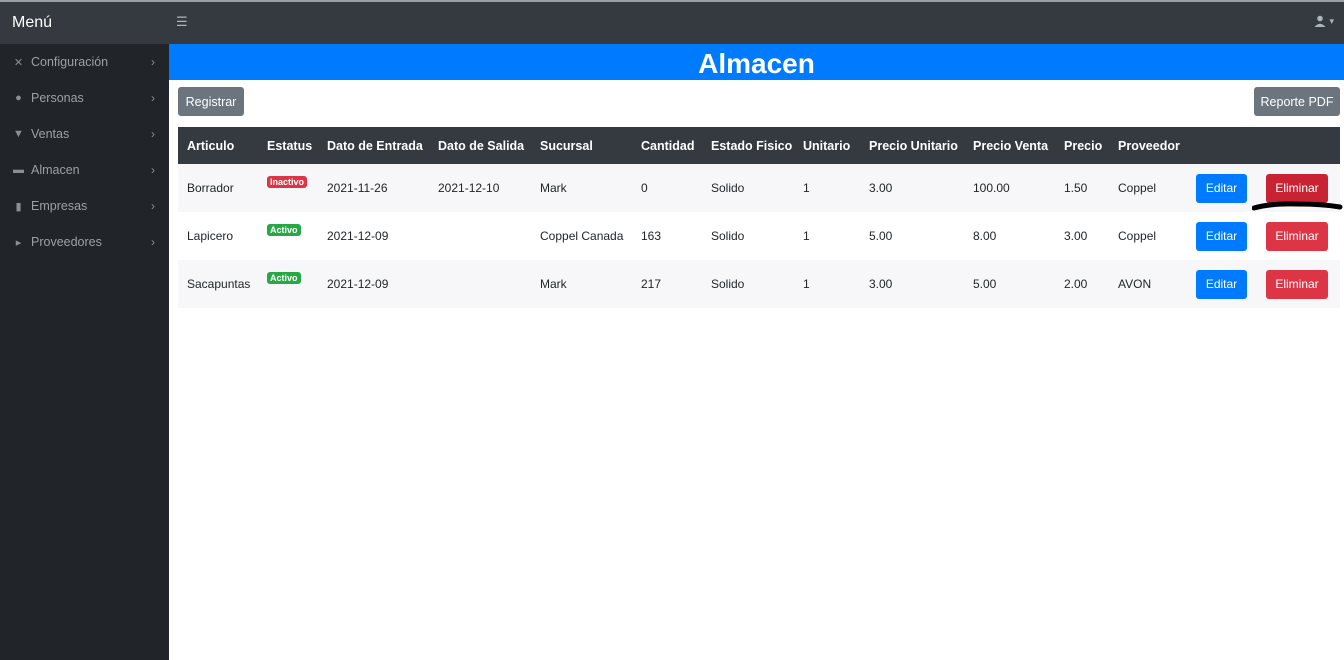  I want to click on cell-precio: 1.50, so click(1076, 188).